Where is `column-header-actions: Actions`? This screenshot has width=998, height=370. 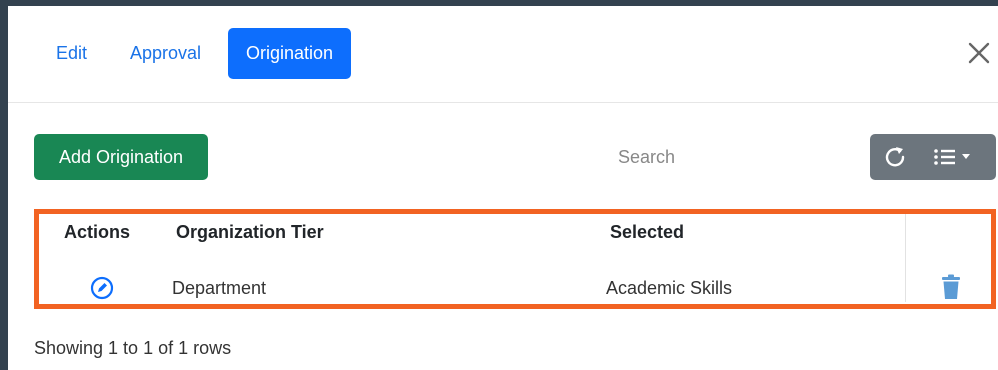
column-header-actions: Actions is located at coordinates (97, 232).